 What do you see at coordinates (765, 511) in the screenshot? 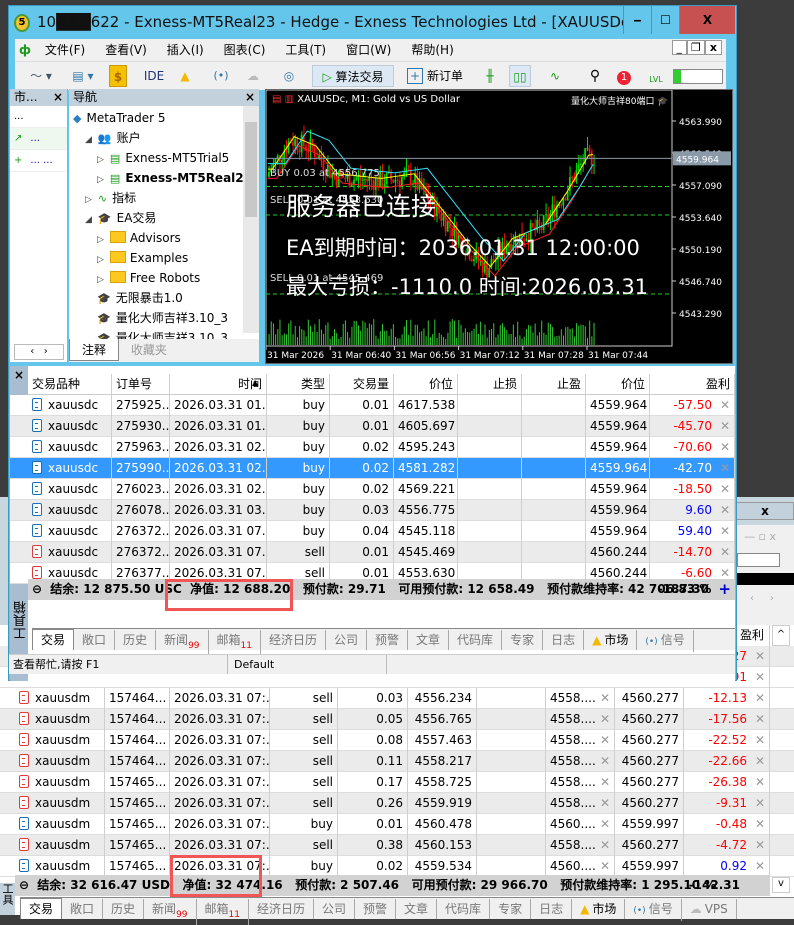
I see `back-panel-close-button: x` at bounding box center [765, 511].